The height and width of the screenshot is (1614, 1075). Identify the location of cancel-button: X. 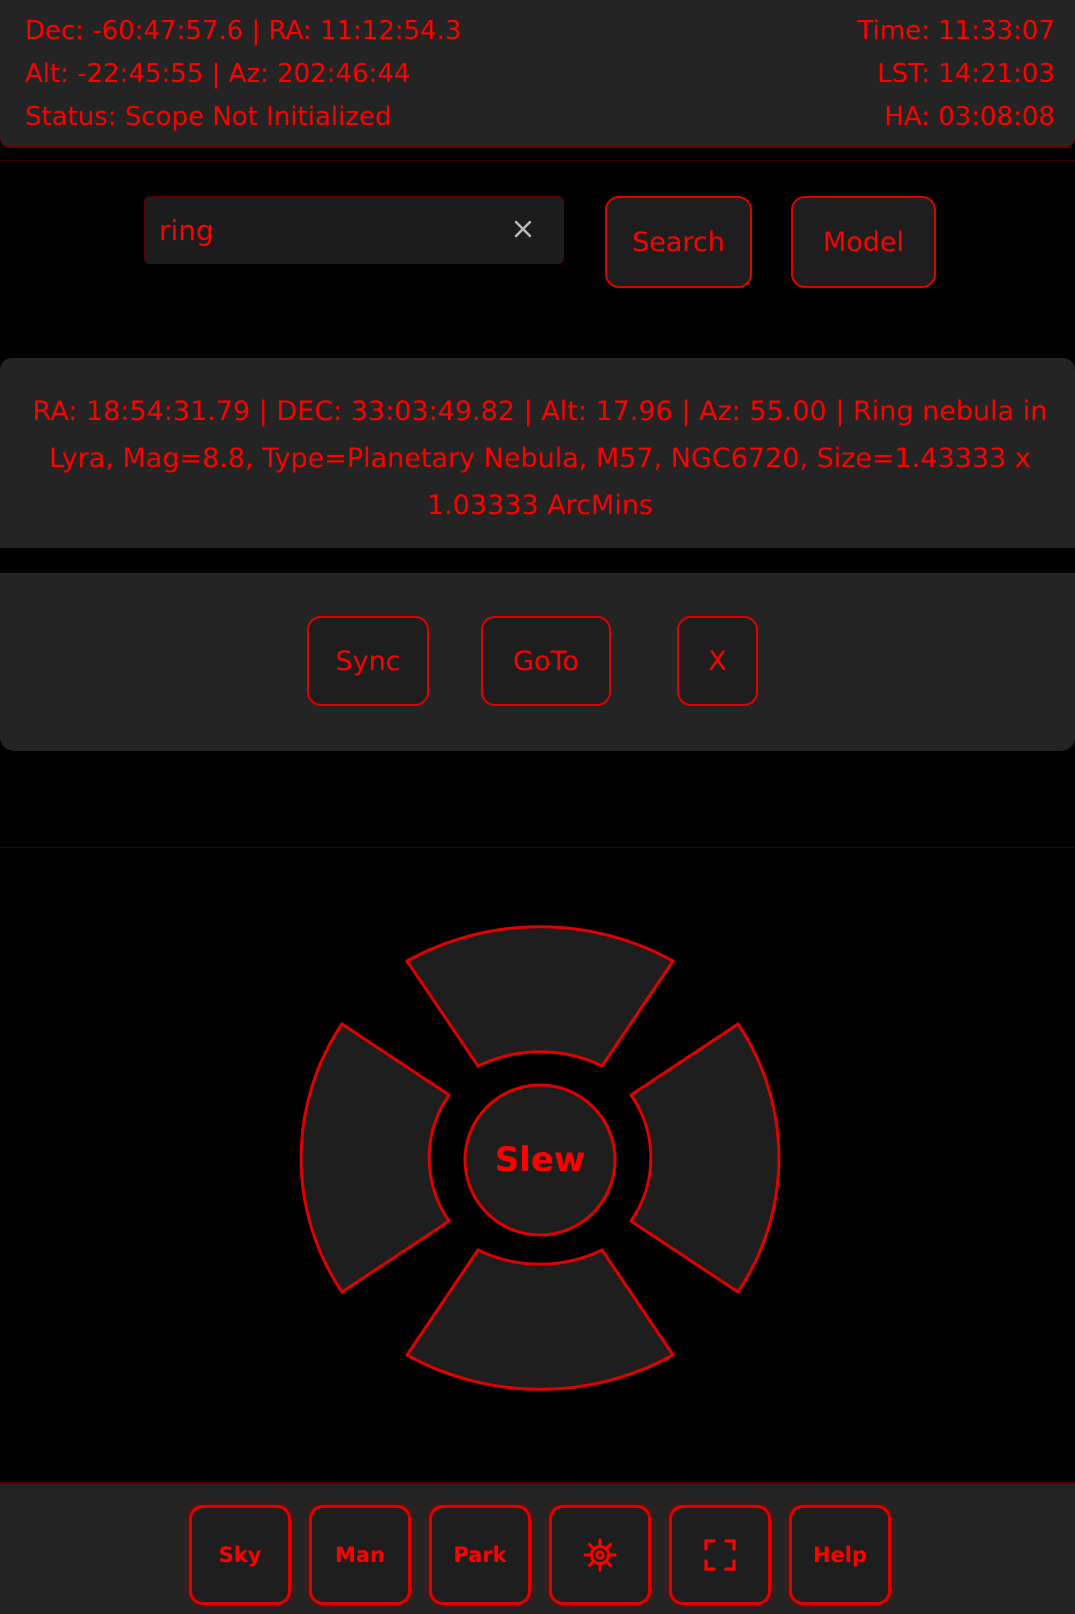
(717, 661).